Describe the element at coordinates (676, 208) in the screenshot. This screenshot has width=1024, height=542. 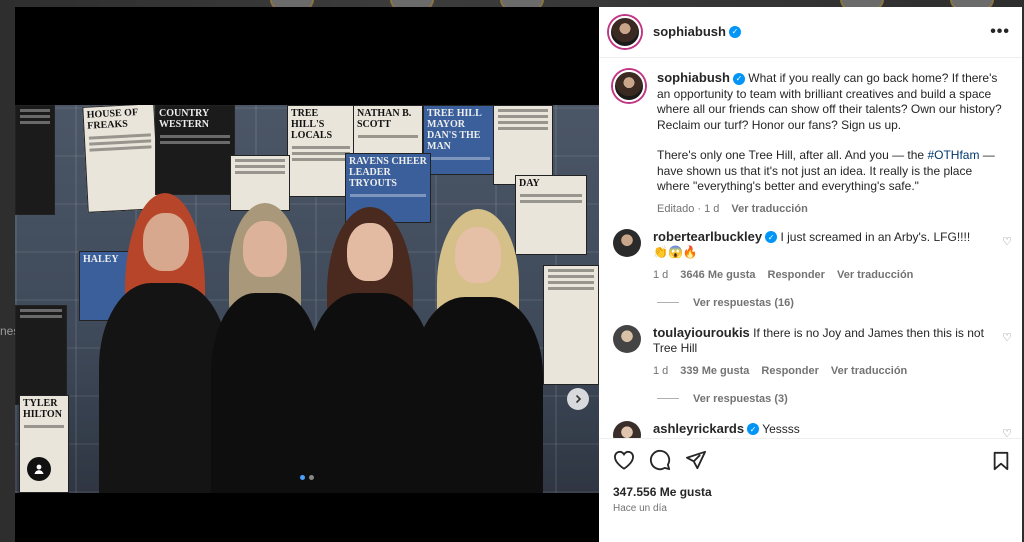
I see `edited-label: Editado` at that location.